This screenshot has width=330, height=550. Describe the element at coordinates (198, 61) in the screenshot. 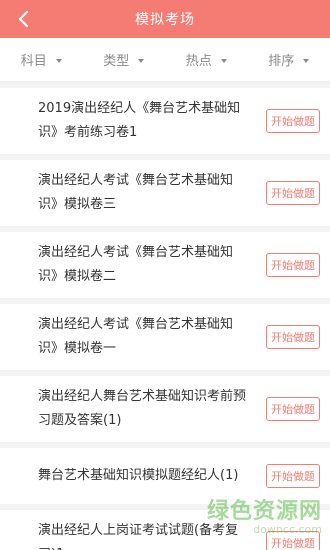

I see `filter-label: 热点` at that location.